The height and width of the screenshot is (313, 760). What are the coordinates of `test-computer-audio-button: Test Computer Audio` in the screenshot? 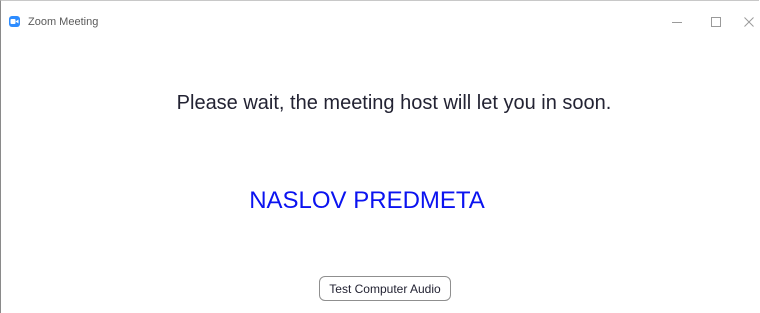 It's located at (385, 288).